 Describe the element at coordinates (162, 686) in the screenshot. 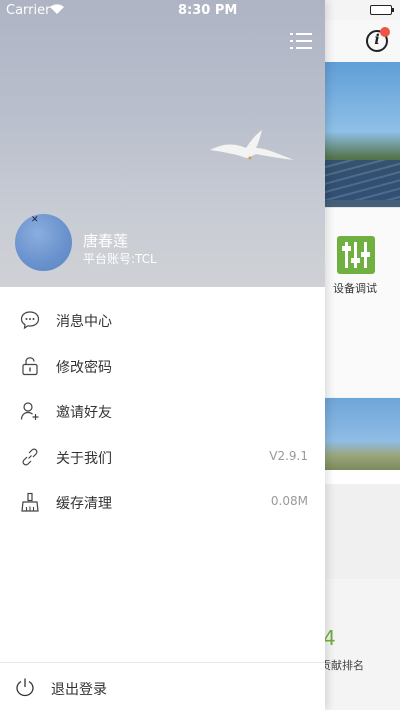

I see `logout-button: 退出登录` at that location.